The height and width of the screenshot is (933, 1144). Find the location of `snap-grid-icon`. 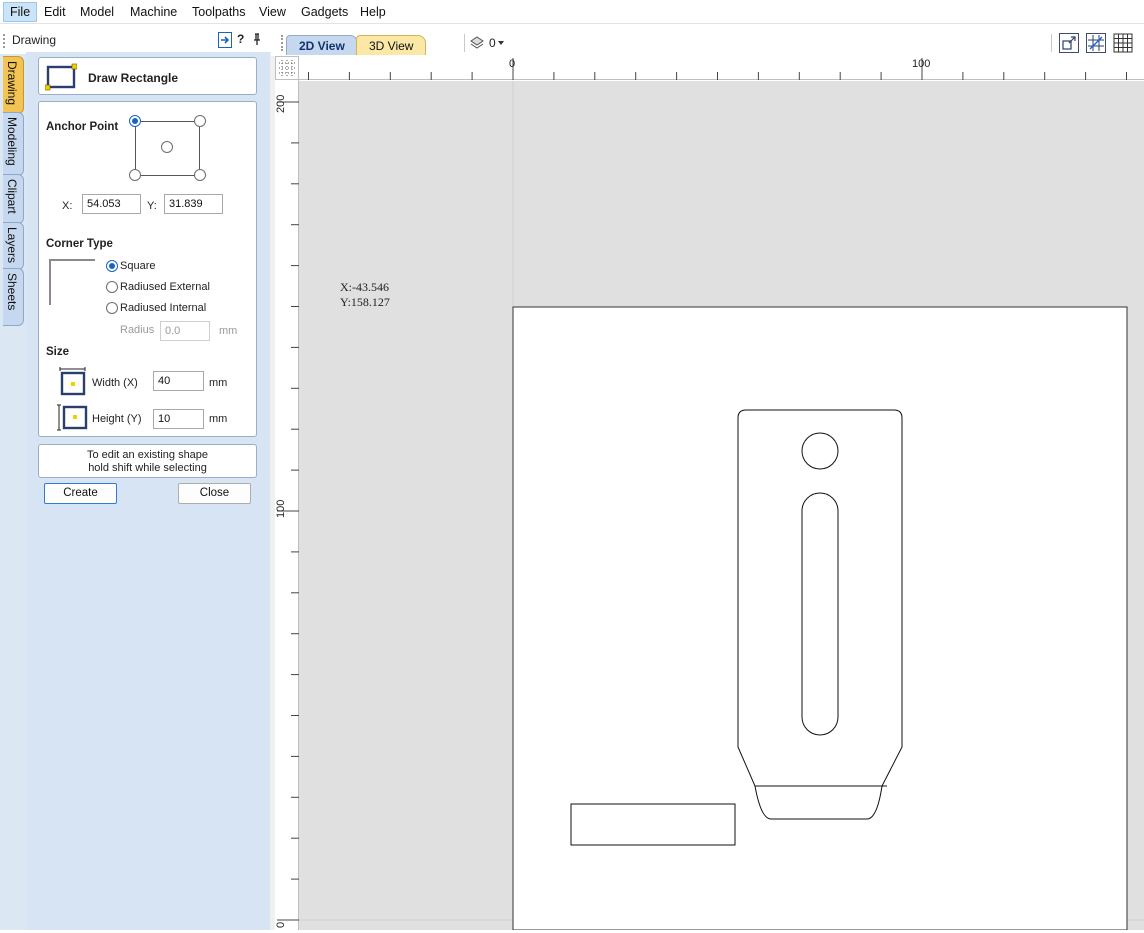

snap-grid-icon is located at coordinates (1096, 43).